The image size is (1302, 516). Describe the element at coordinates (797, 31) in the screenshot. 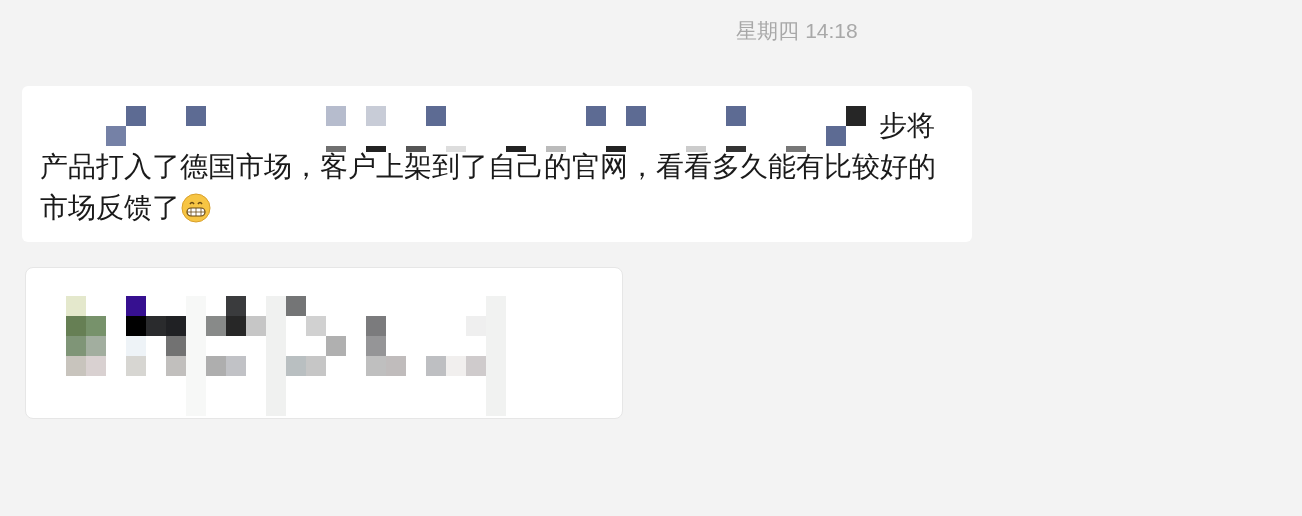

I see `timestamp: 星期四 14:18` at that location.